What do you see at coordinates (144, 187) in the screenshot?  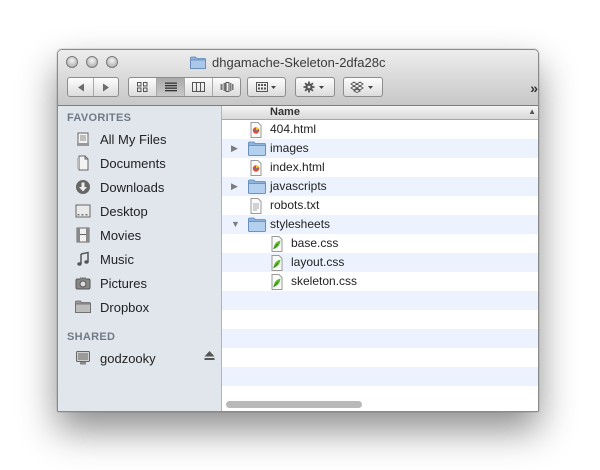 I see `sidebar-item-downloads: Downloads` at bounding box center [144, 187].